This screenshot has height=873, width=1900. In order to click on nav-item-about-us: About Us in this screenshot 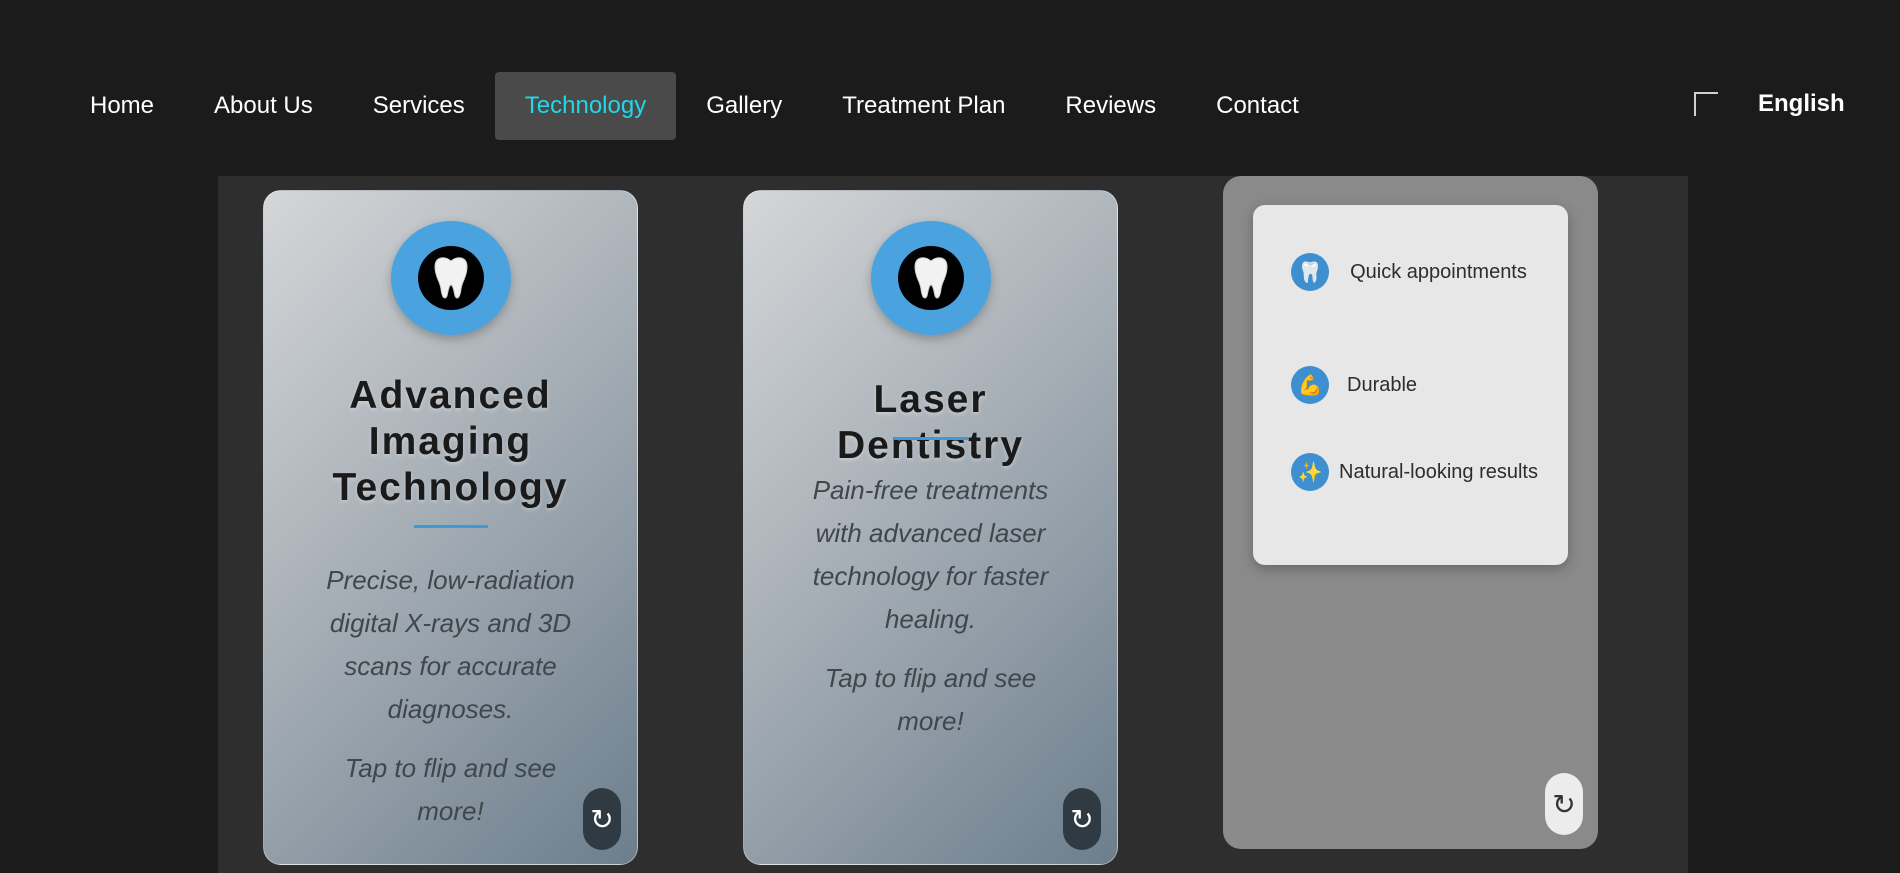, I will do `click(263, 106)`.